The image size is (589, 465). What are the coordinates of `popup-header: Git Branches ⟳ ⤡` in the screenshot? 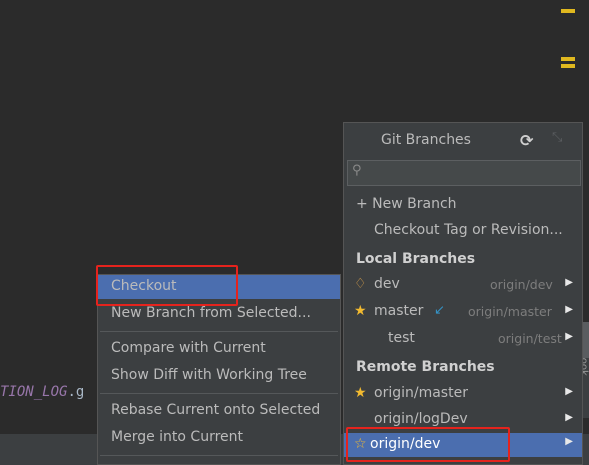 It's located at (463, 141).